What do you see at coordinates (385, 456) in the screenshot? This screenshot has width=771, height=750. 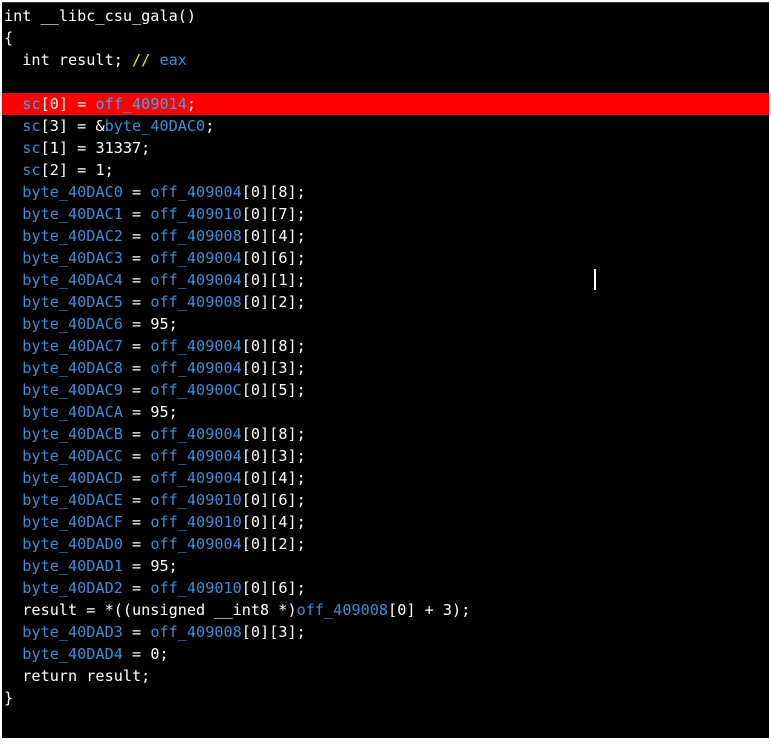 I see `code-line: byte_40DACC = off_409004[0][3];` at bounding box center [385, 456].